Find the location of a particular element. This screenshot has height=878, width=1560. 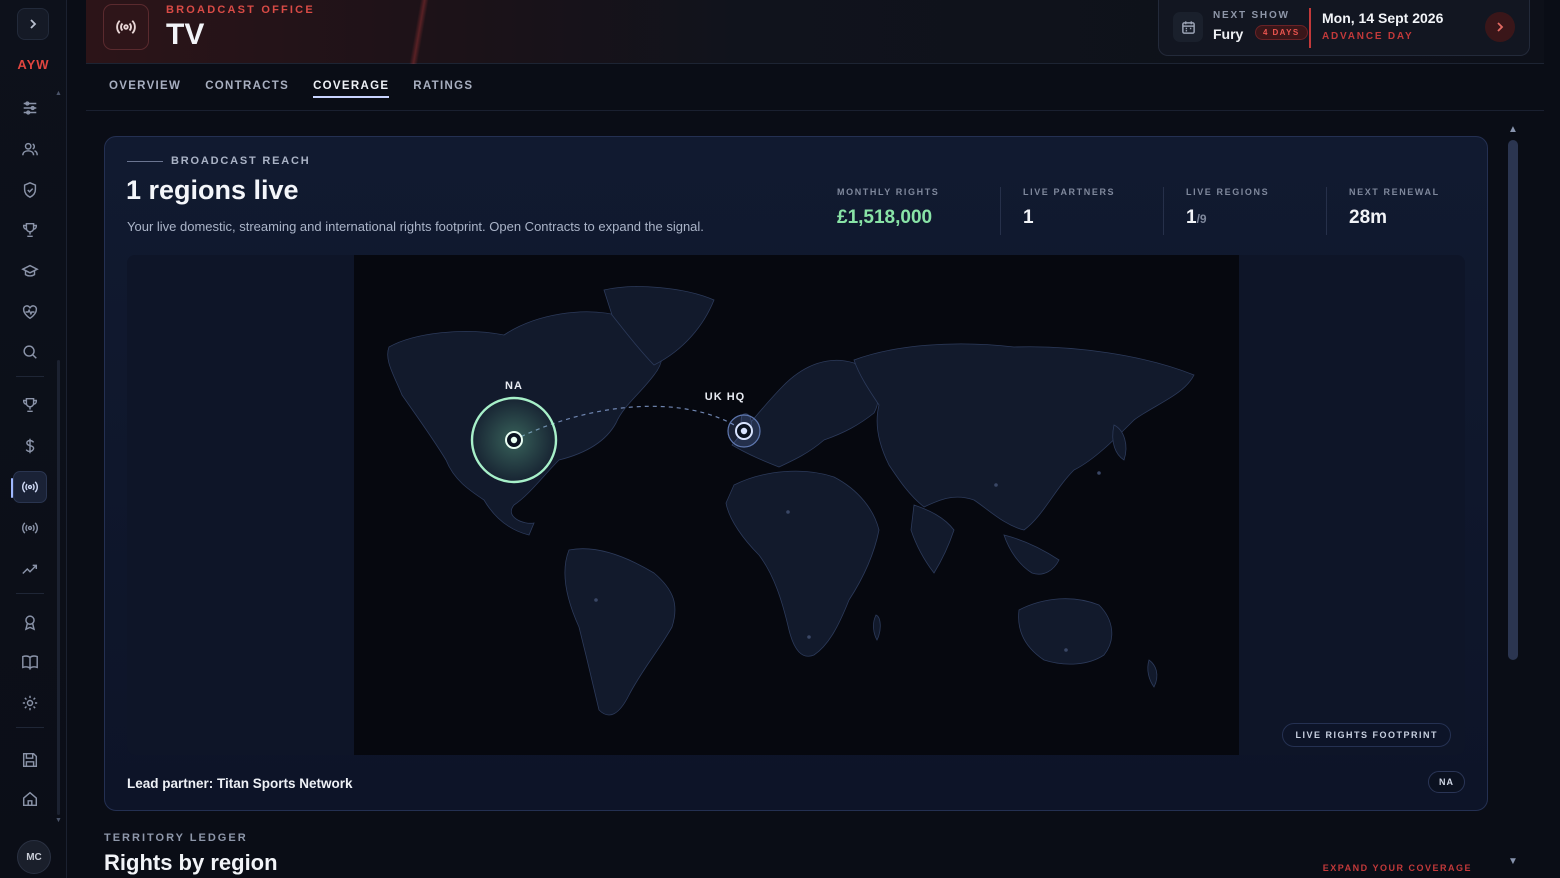

sidebar-item-championships is located at coordinates (30, 405).